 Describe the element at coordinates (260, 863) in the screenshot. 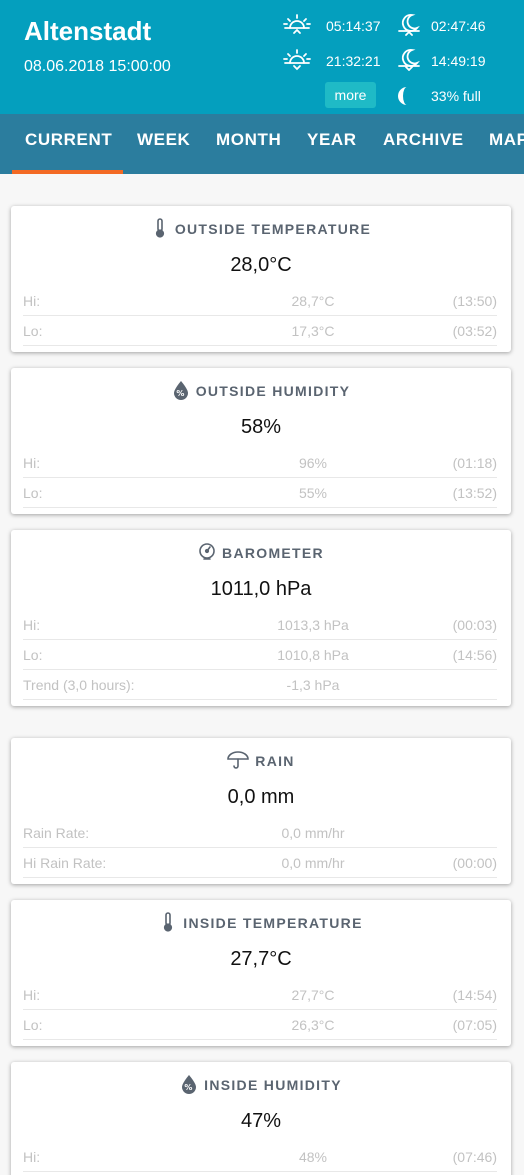

I see `stat-row: Hi Rain Rate: 0,0 mm/hr (00:00)` at that location.